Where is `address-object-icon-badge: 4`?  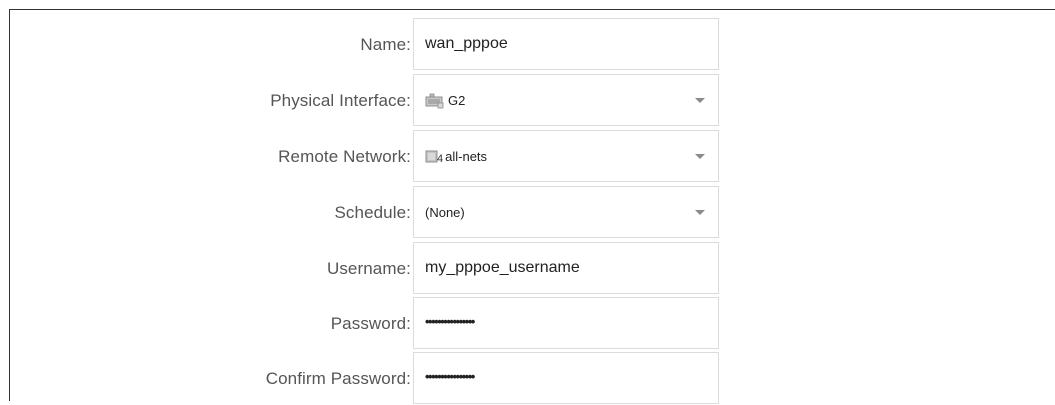
address-object-icon-badge: 4 is located at coordinates (440, 159).